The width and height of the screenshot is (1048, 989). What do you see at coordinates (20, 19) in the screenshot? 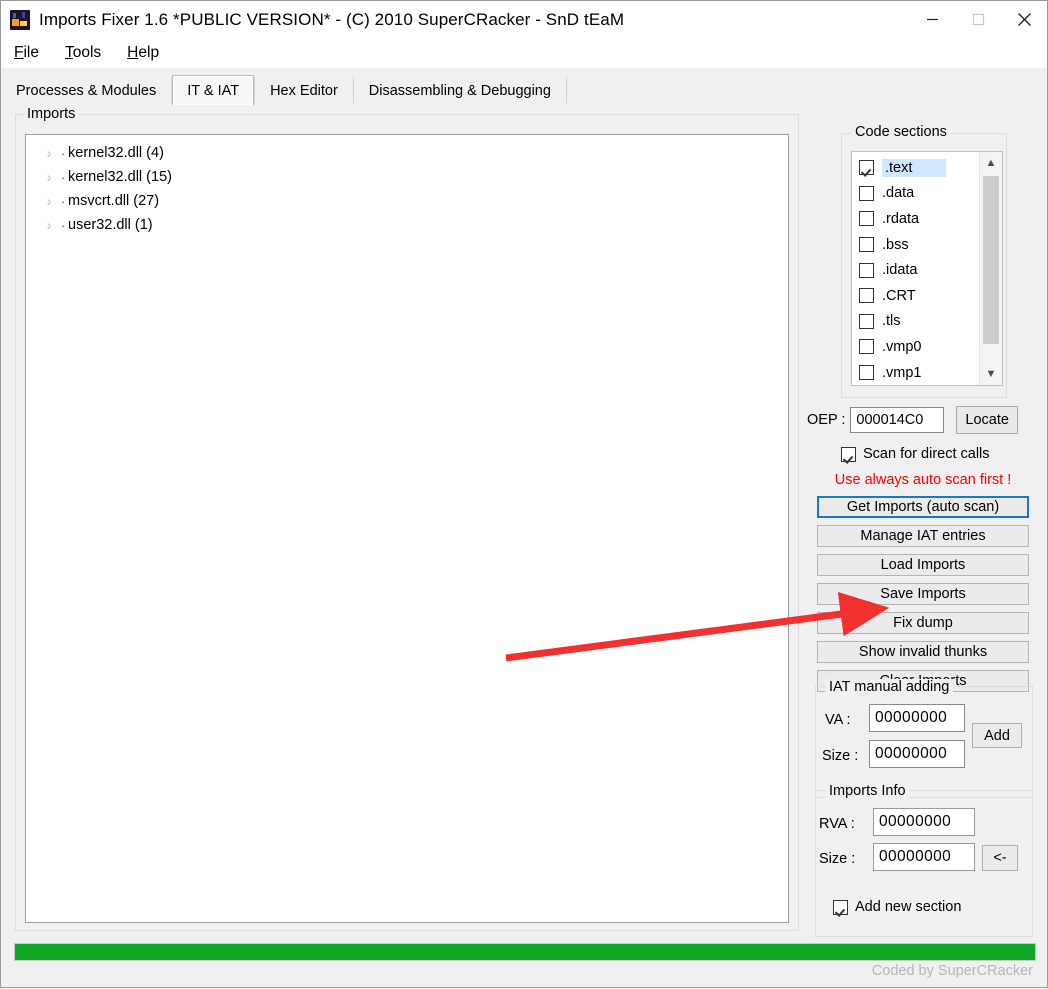
I see `app-icon` at bounding box center [20, 19].